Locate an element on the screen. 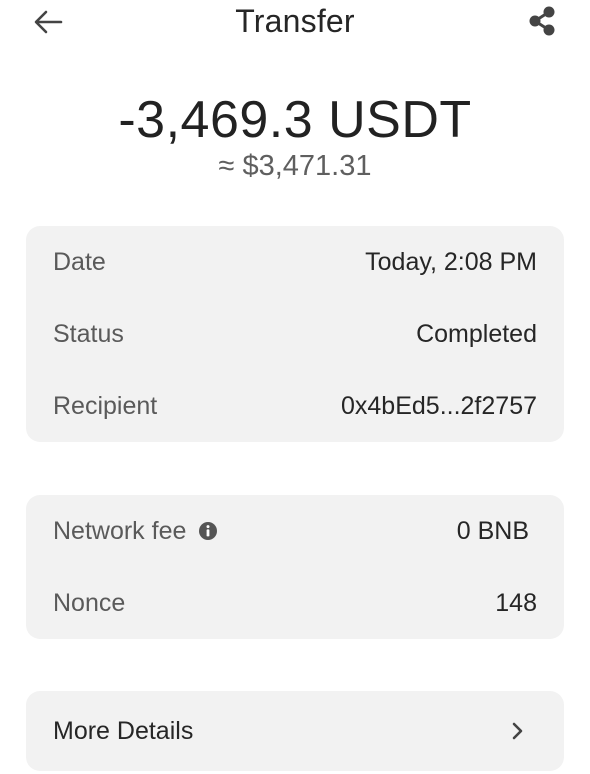  more-details-row: More Details is located at coordinates (295, 731).